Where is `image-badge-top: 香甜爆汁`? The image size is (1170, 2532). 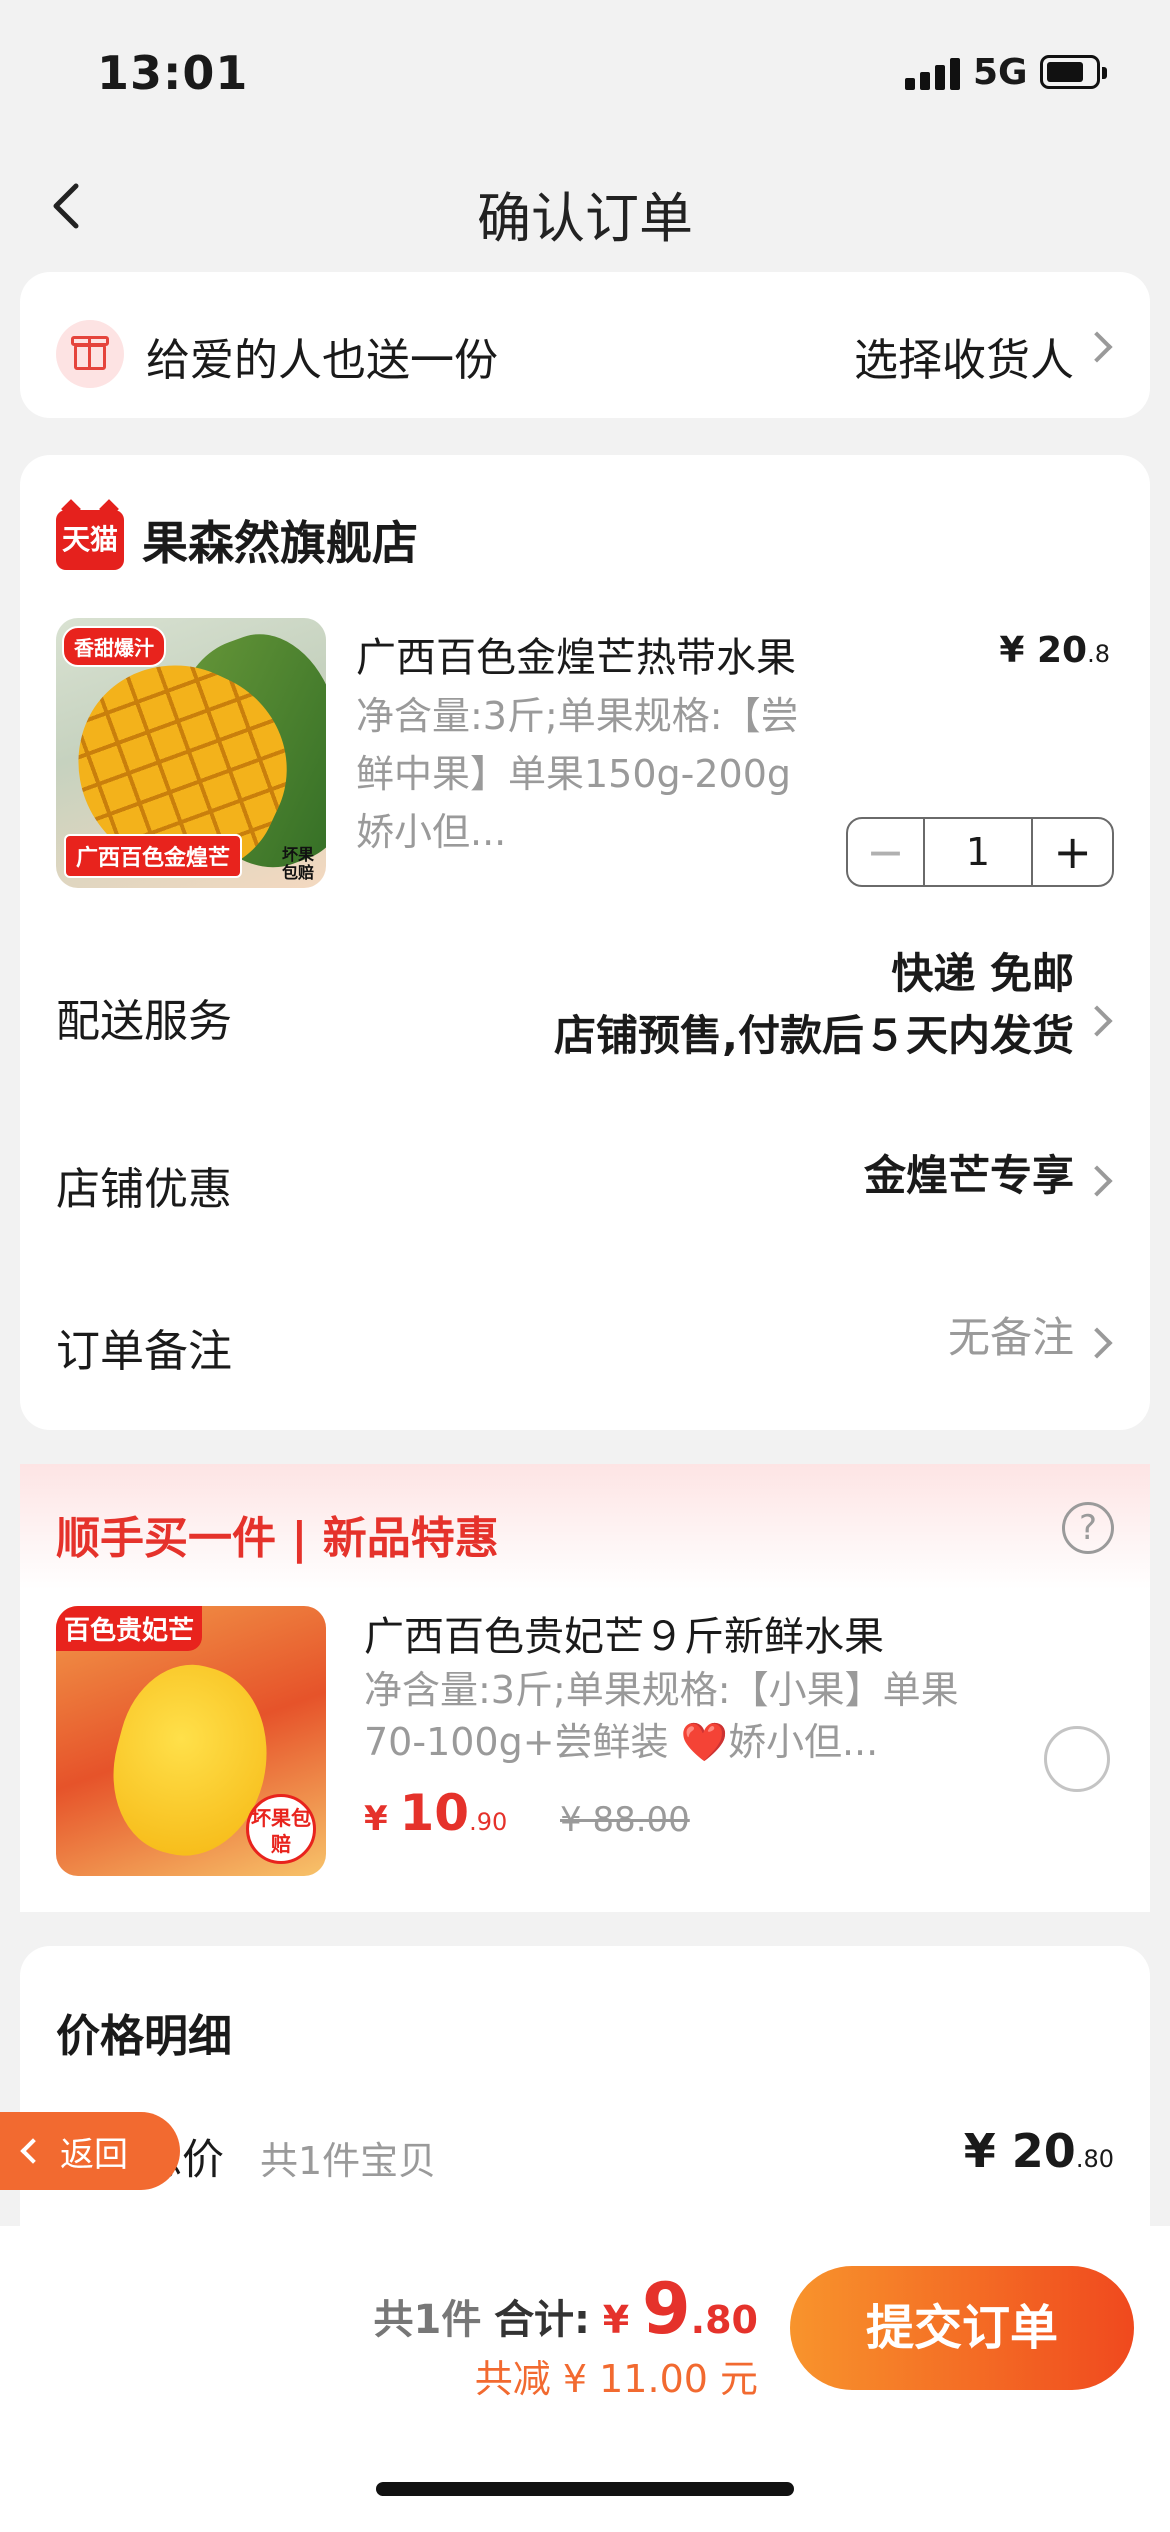
image-badge-top: 香甜爆汁 is located at coordinates (114, 646).